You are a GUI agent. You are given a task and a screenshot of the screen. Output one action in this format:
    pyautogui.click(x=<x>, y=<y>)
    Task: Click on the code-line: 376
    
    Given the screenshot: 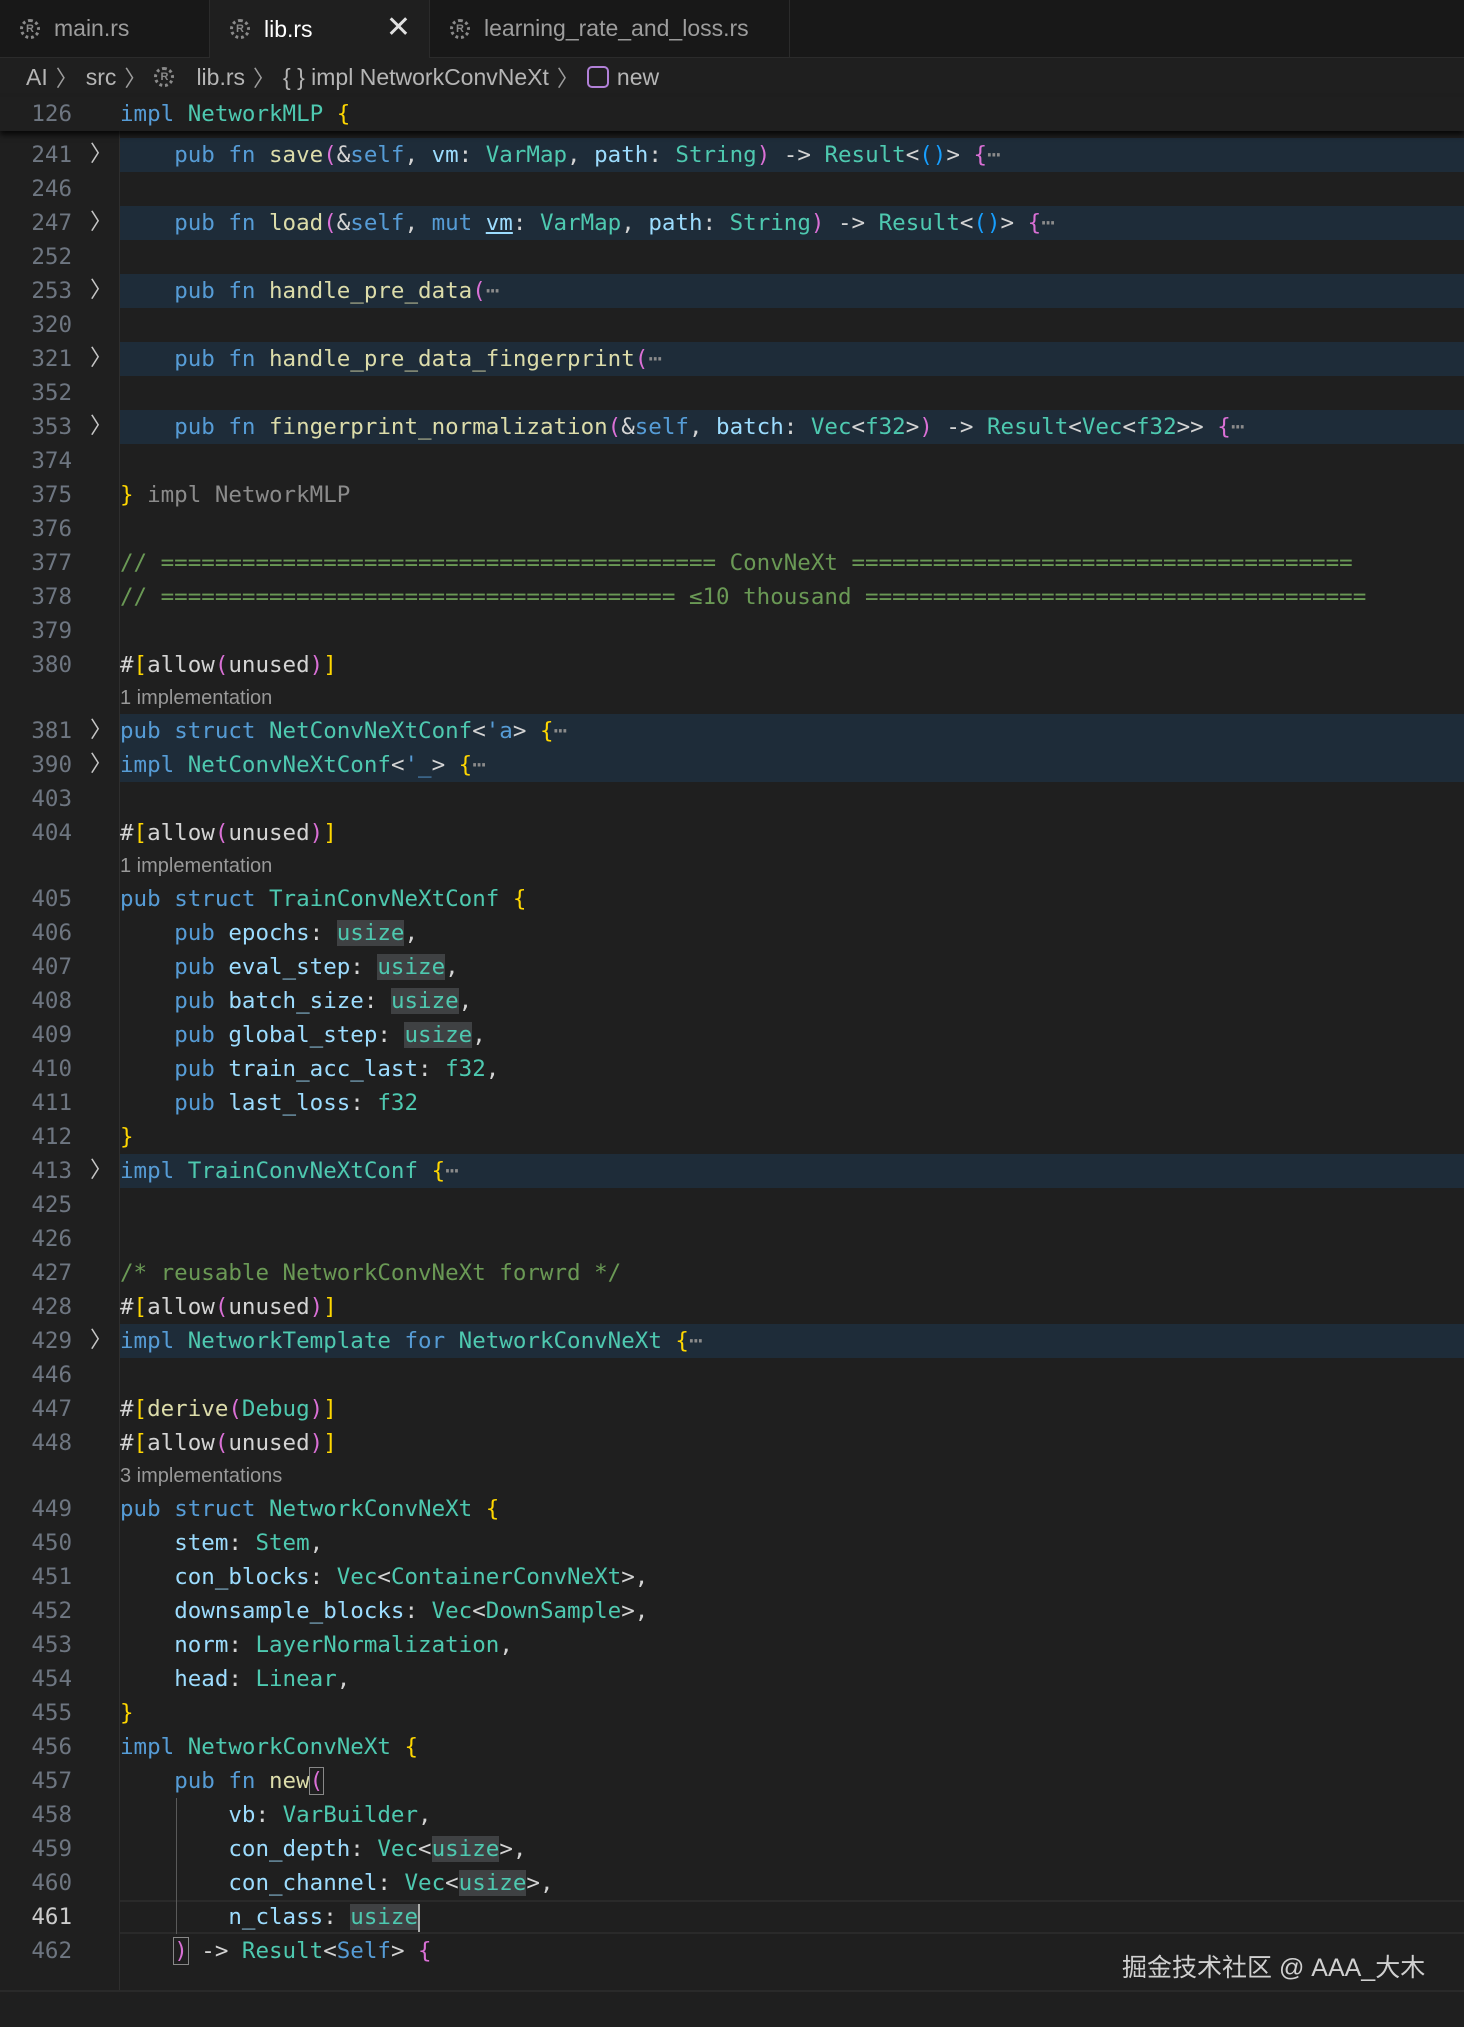 What is the action you would take?
    pyautogui.click(x=732, y=529)
    